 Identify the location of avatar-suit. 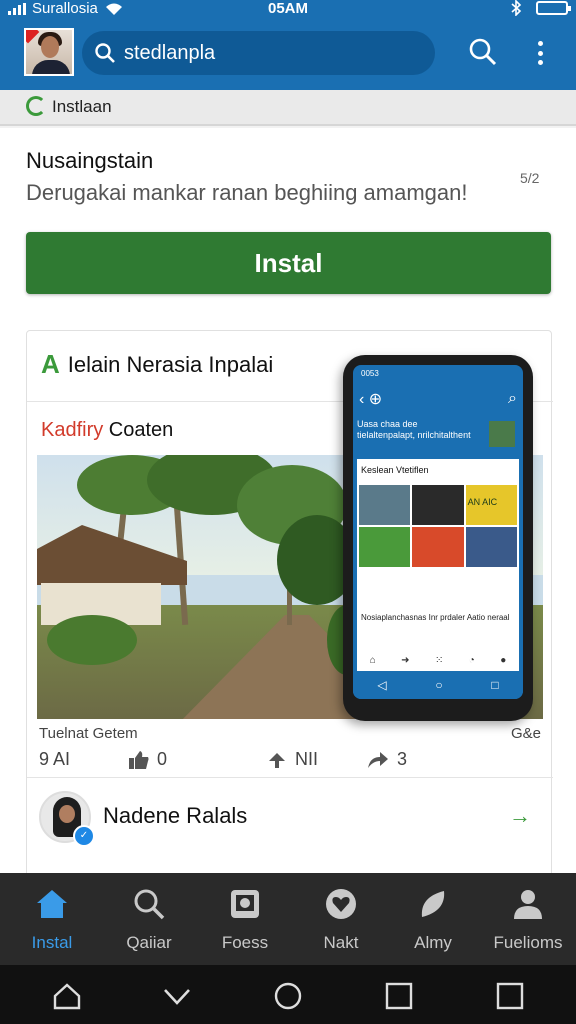
(51, 67).